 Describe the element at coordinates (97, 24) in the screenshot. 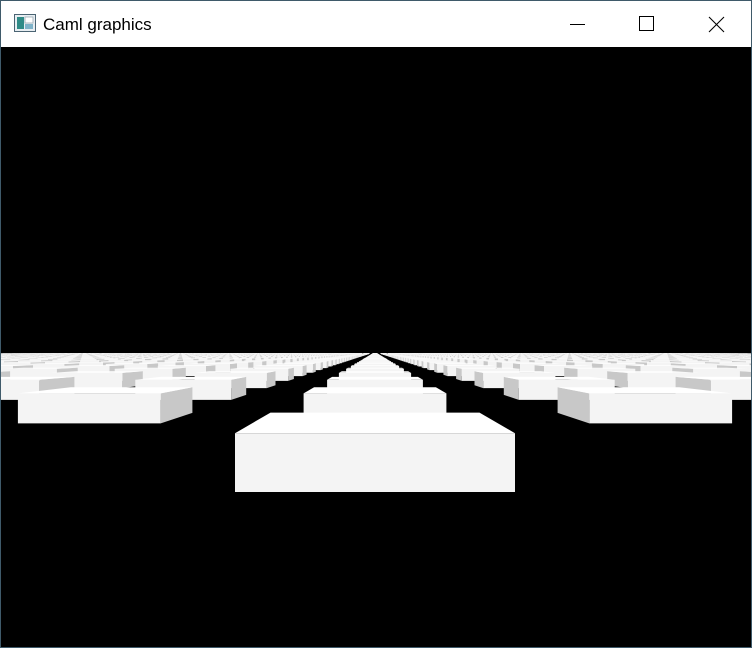

I see `window-title: Caml graphics` at that location.